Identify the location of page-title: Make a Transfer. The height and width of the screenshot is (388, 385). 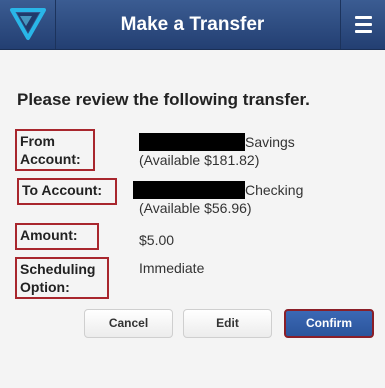
(192, 24).